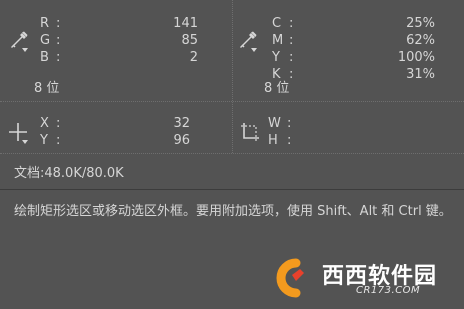  I want to click on g-label: G, so click(45, 40).